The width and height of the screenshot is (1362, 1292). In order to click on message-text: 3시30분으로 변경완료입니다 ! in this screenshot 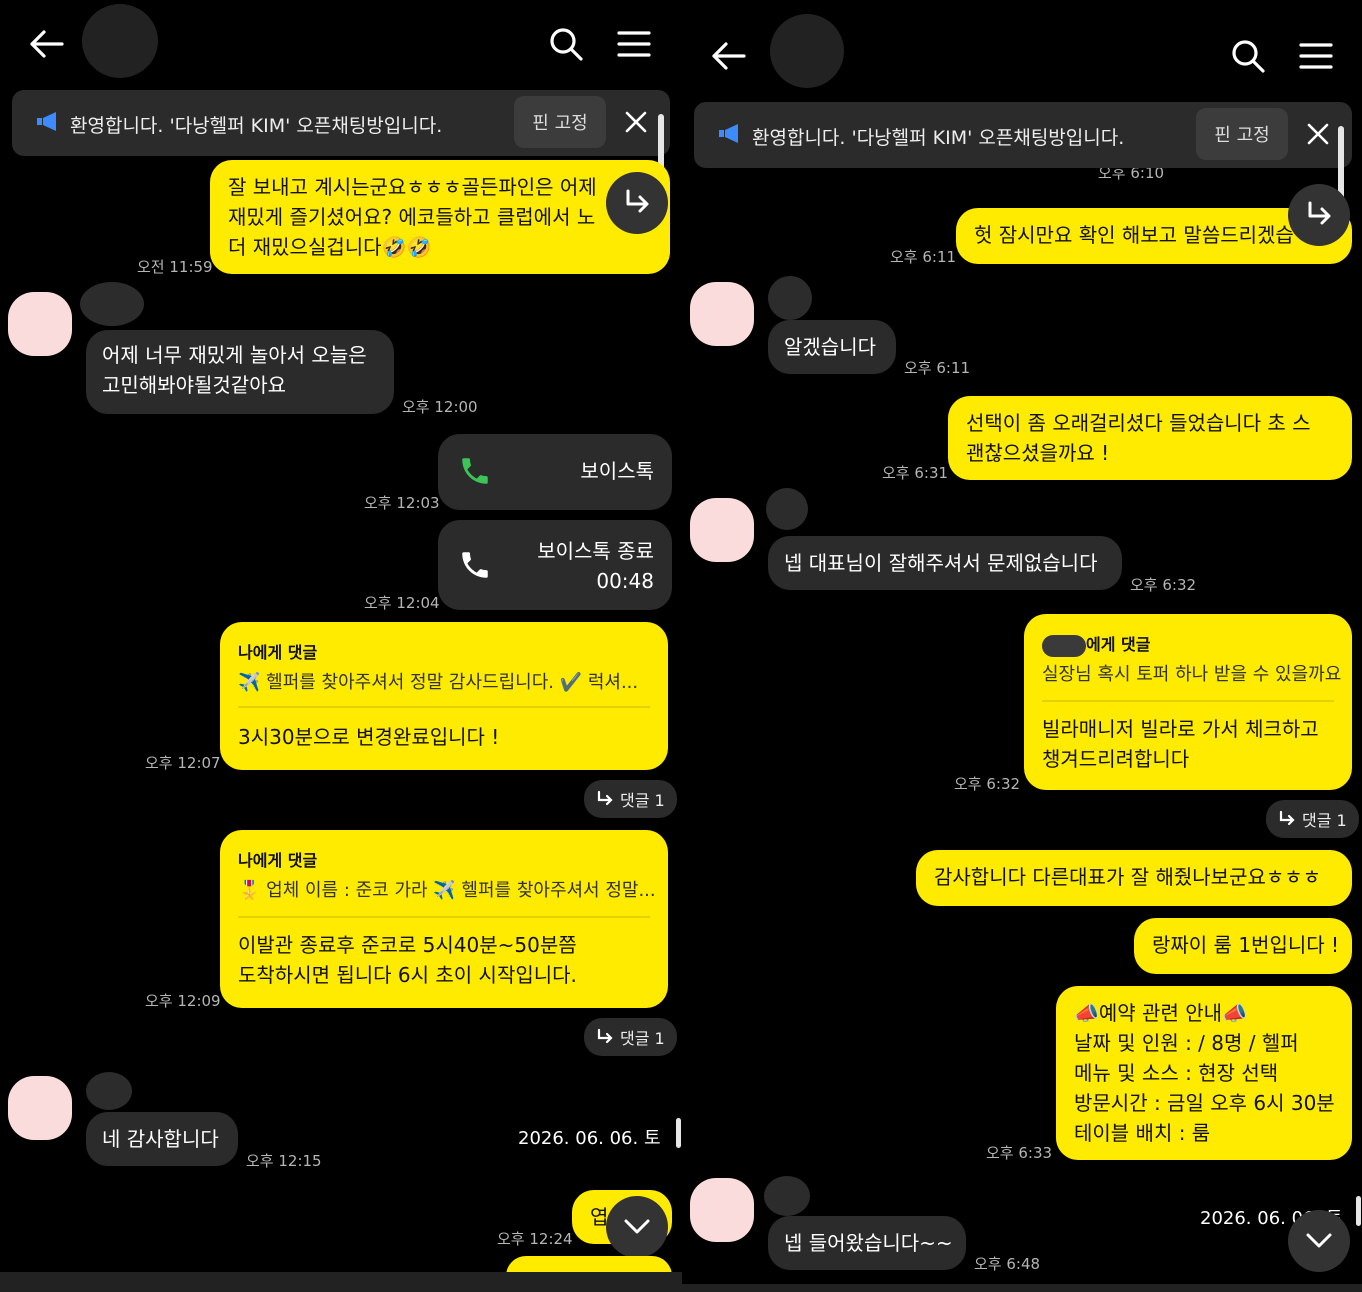, I will do `click(369, 737)`.